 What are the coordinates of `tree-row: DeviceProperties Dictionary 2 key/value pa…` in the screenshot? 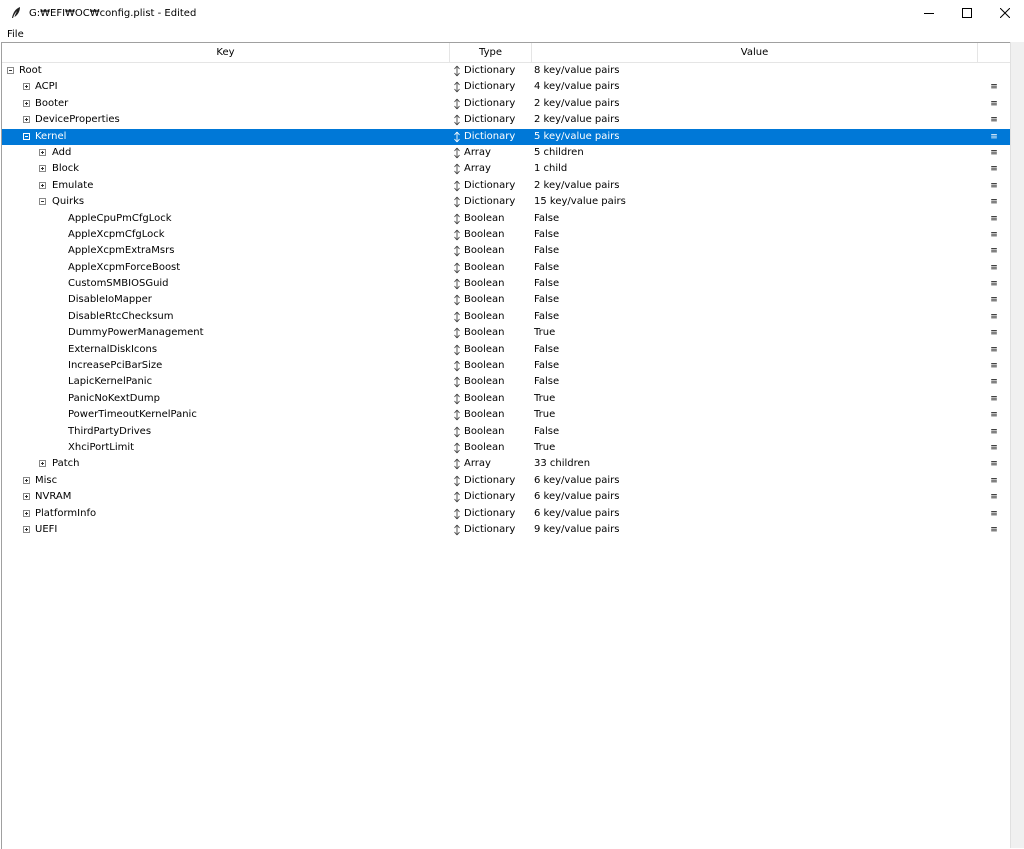 It's located at (506, 120).